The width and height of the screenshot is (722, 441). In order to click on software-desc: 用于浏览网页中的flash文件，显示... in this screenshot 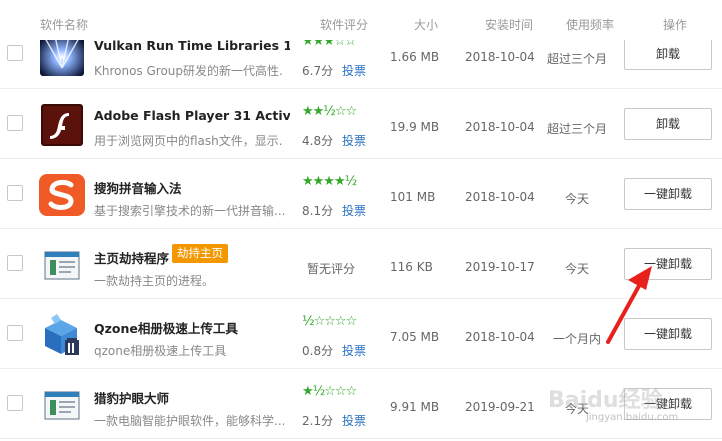, I will do `click(189, 141)`.